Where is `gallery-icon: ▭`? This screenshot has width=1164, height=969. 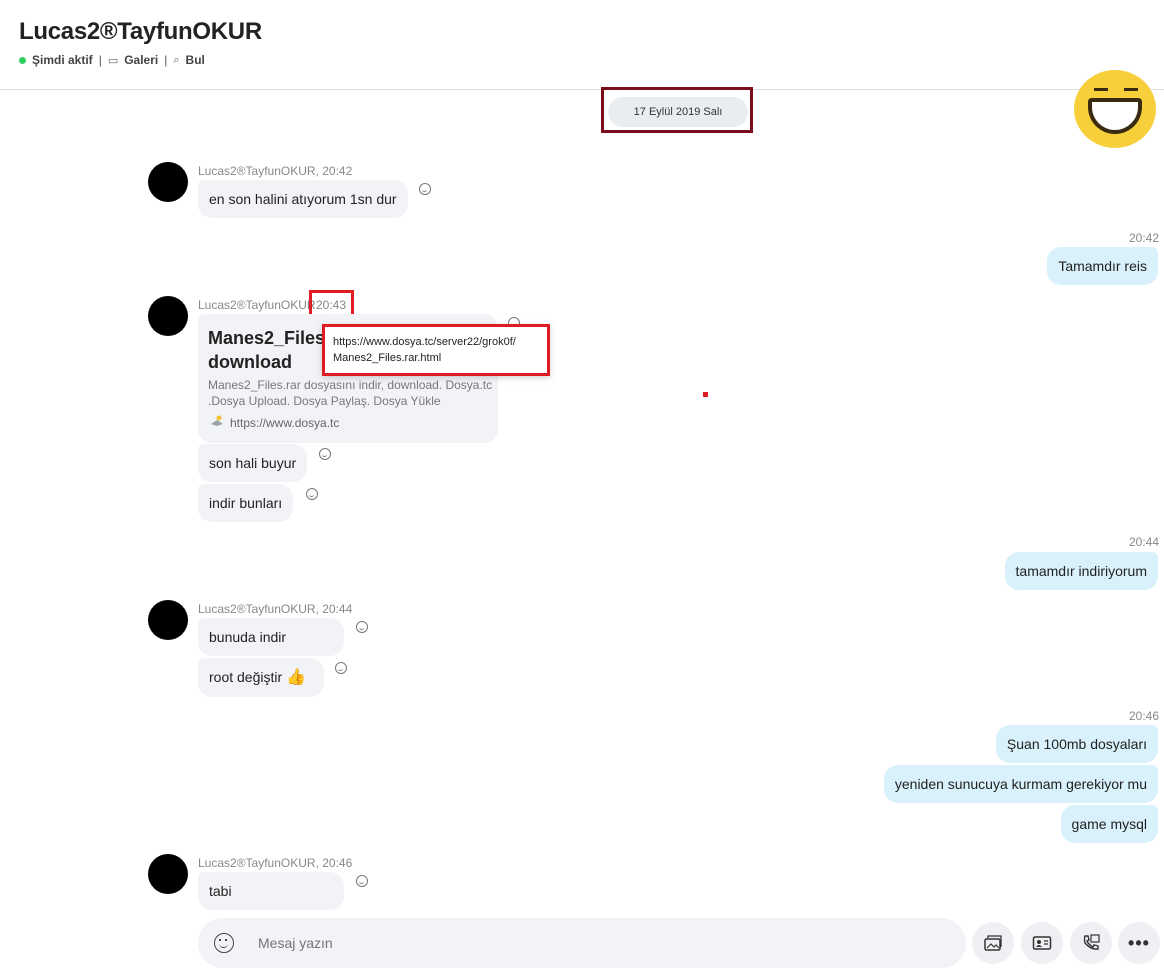 gallery-icon: ▭ is located at coordinates (113, 60).